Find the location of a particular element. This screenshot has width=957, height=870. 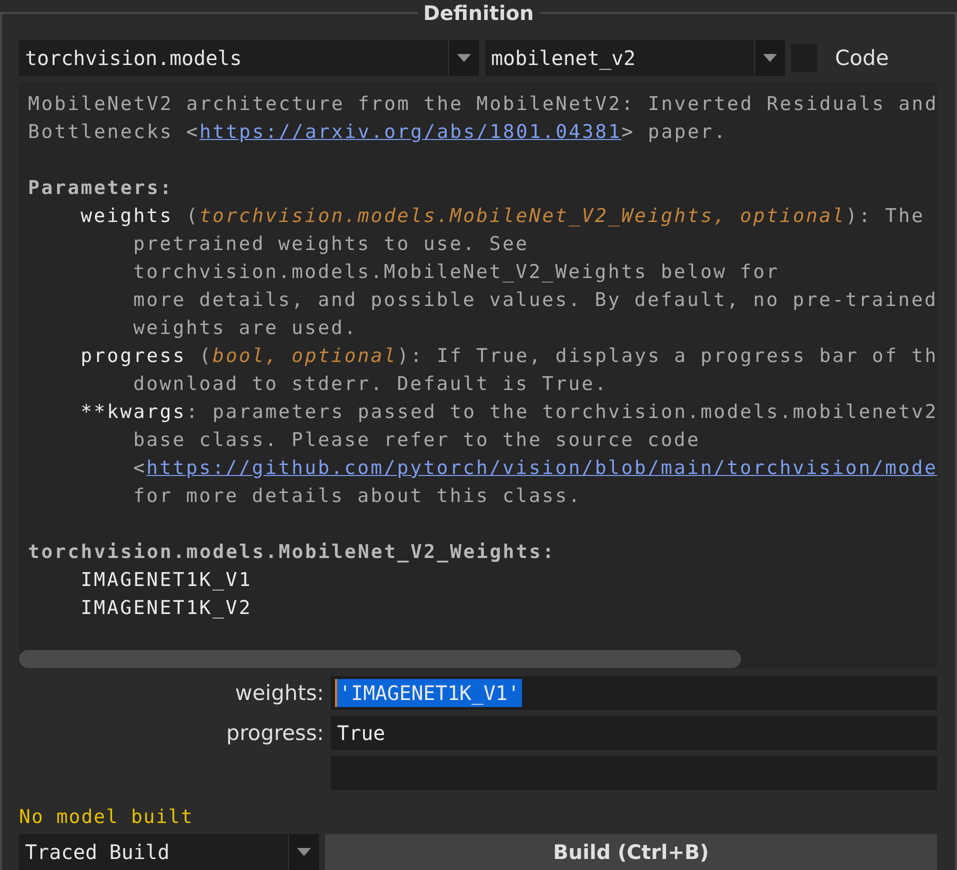

field-label: weights: is located at coordinates (279, 693).